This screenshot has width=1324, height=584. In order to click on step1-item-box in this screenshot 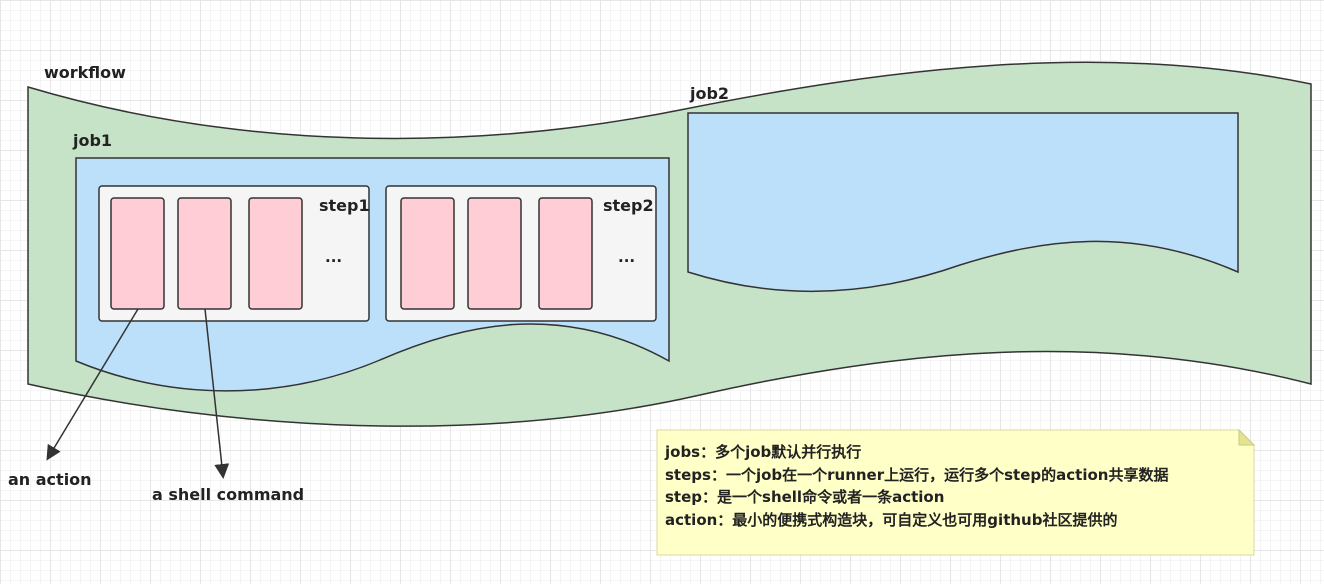, I will do `click(275, 253)`.